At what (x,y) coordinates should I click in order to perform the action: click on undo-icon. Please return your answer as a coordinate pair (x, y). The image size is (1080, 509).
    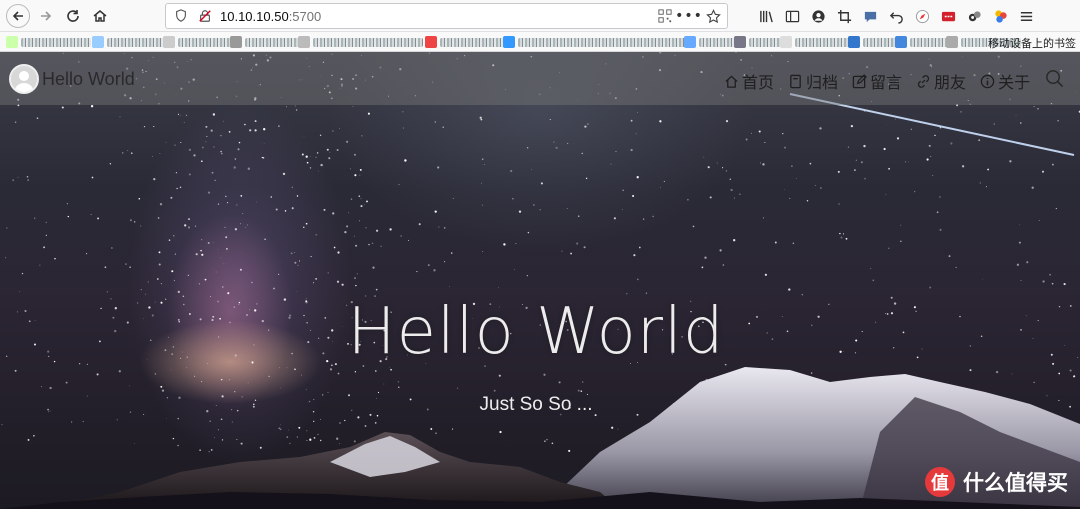
    Looking at the image, I should click on (896, 16).